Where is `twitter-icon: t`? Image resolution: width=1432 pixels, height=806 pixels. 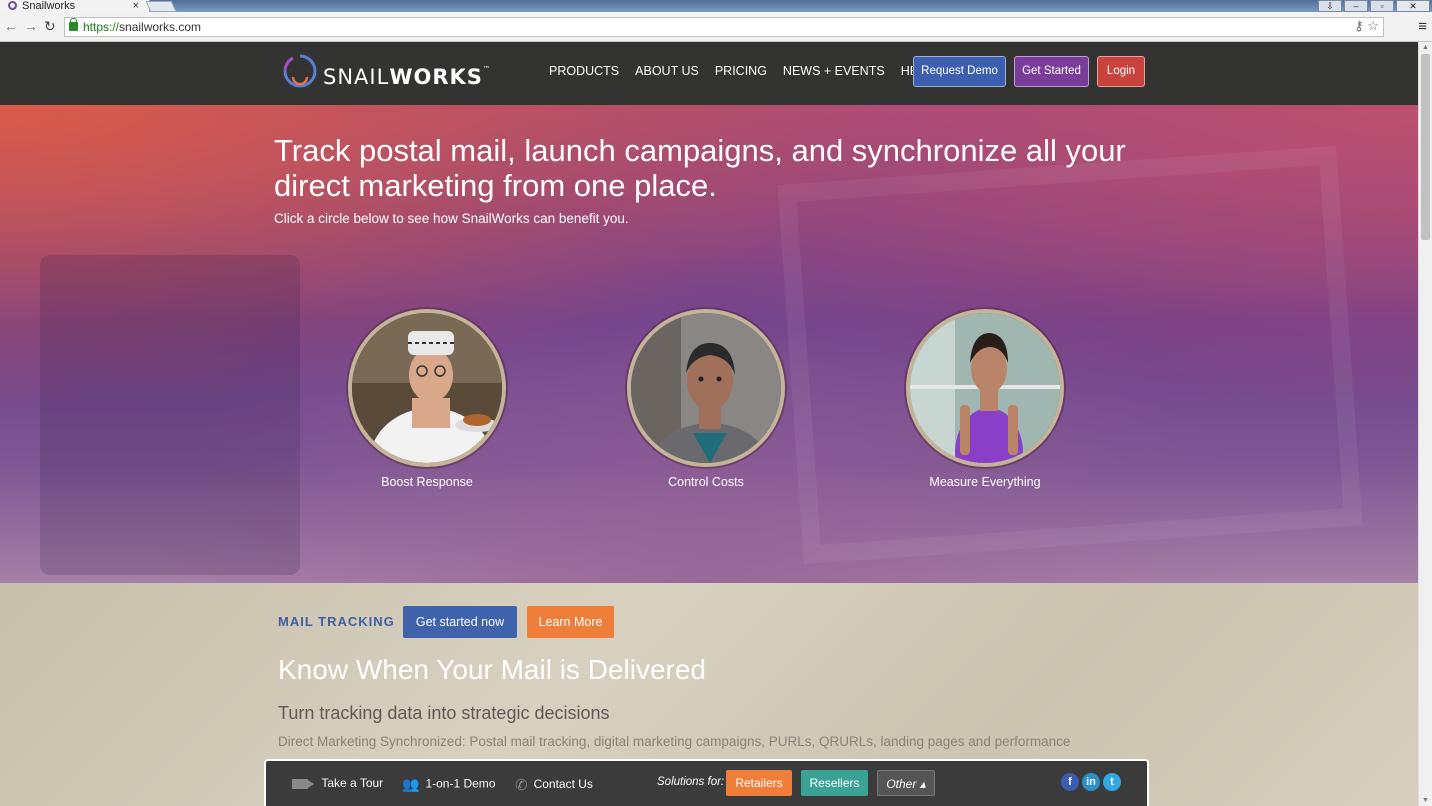 twitter-icon: t is located at coordinates (1112, 782).